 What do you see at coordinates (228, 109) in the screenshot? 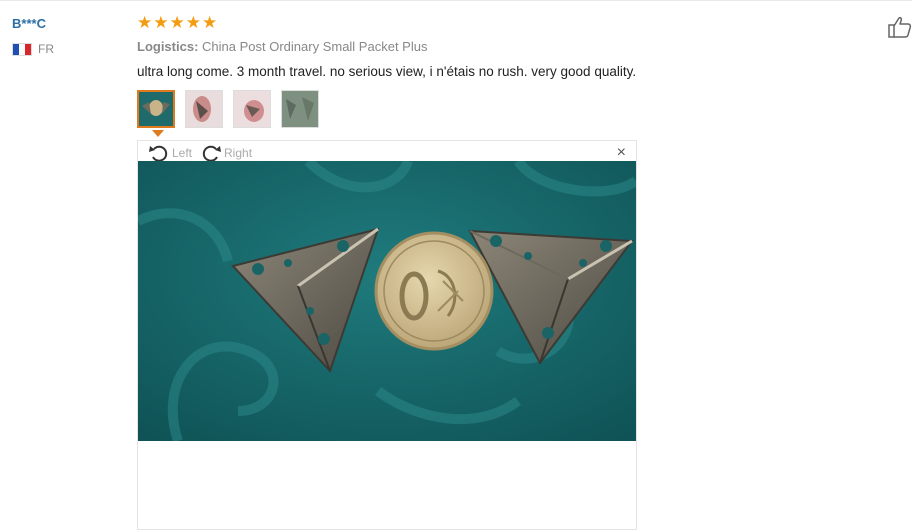
I see `review-thumbnails` at bounding box center [228, 109].